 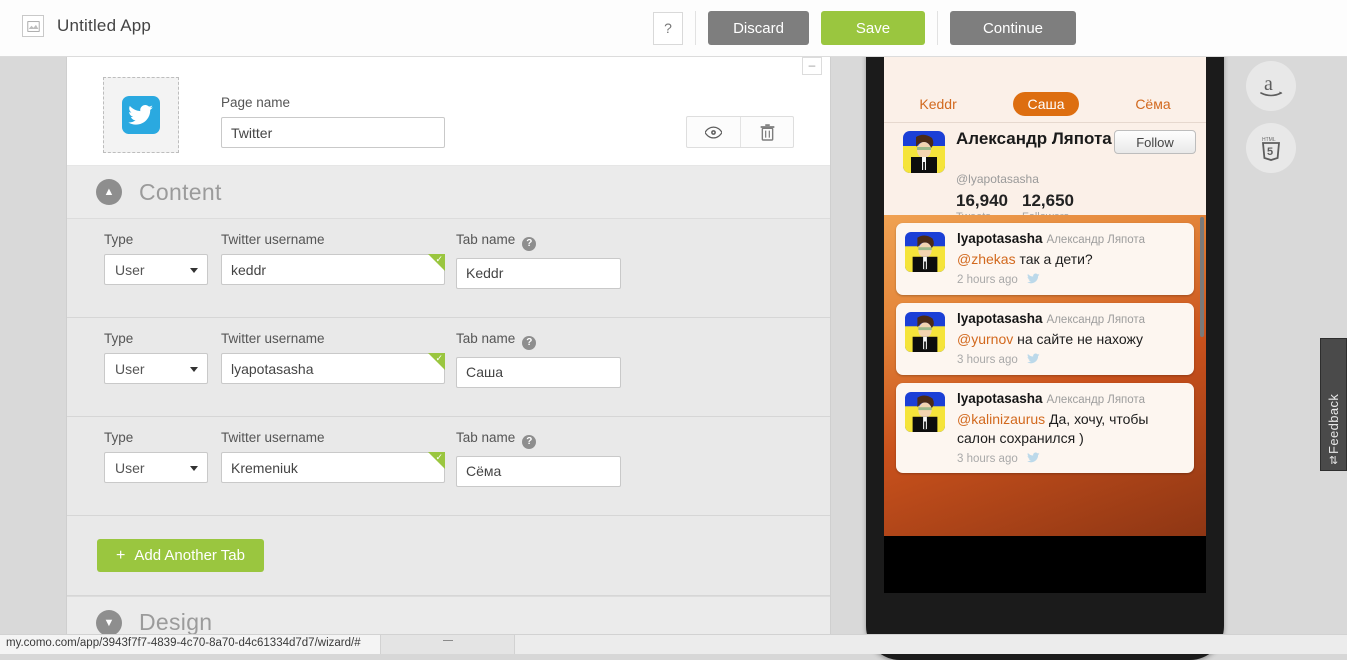 I want to click on section-header-content: ▲ Content, so click(x=448, y=192).